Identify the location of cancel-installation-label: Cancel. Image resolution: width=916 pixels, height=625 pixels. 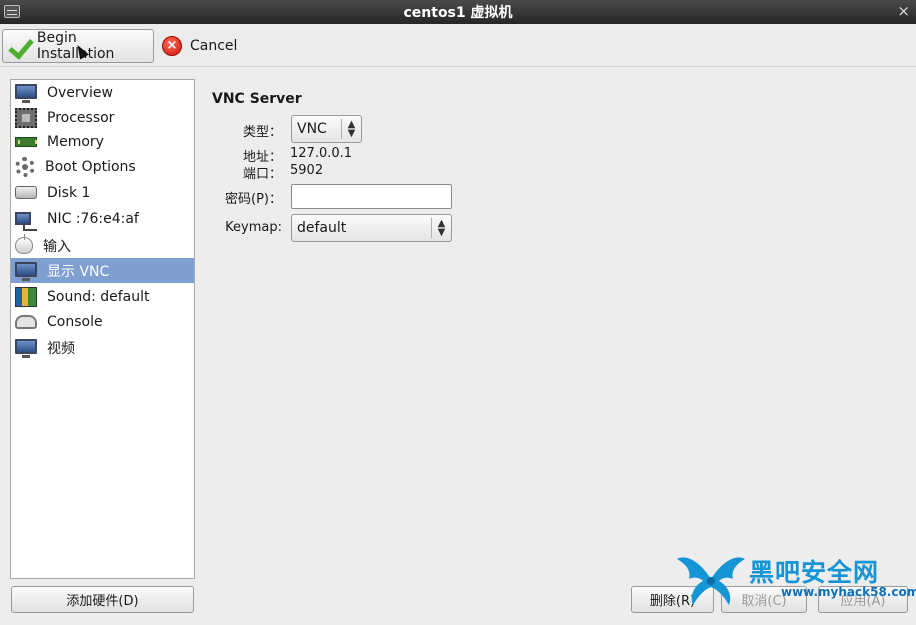
(214, 46).